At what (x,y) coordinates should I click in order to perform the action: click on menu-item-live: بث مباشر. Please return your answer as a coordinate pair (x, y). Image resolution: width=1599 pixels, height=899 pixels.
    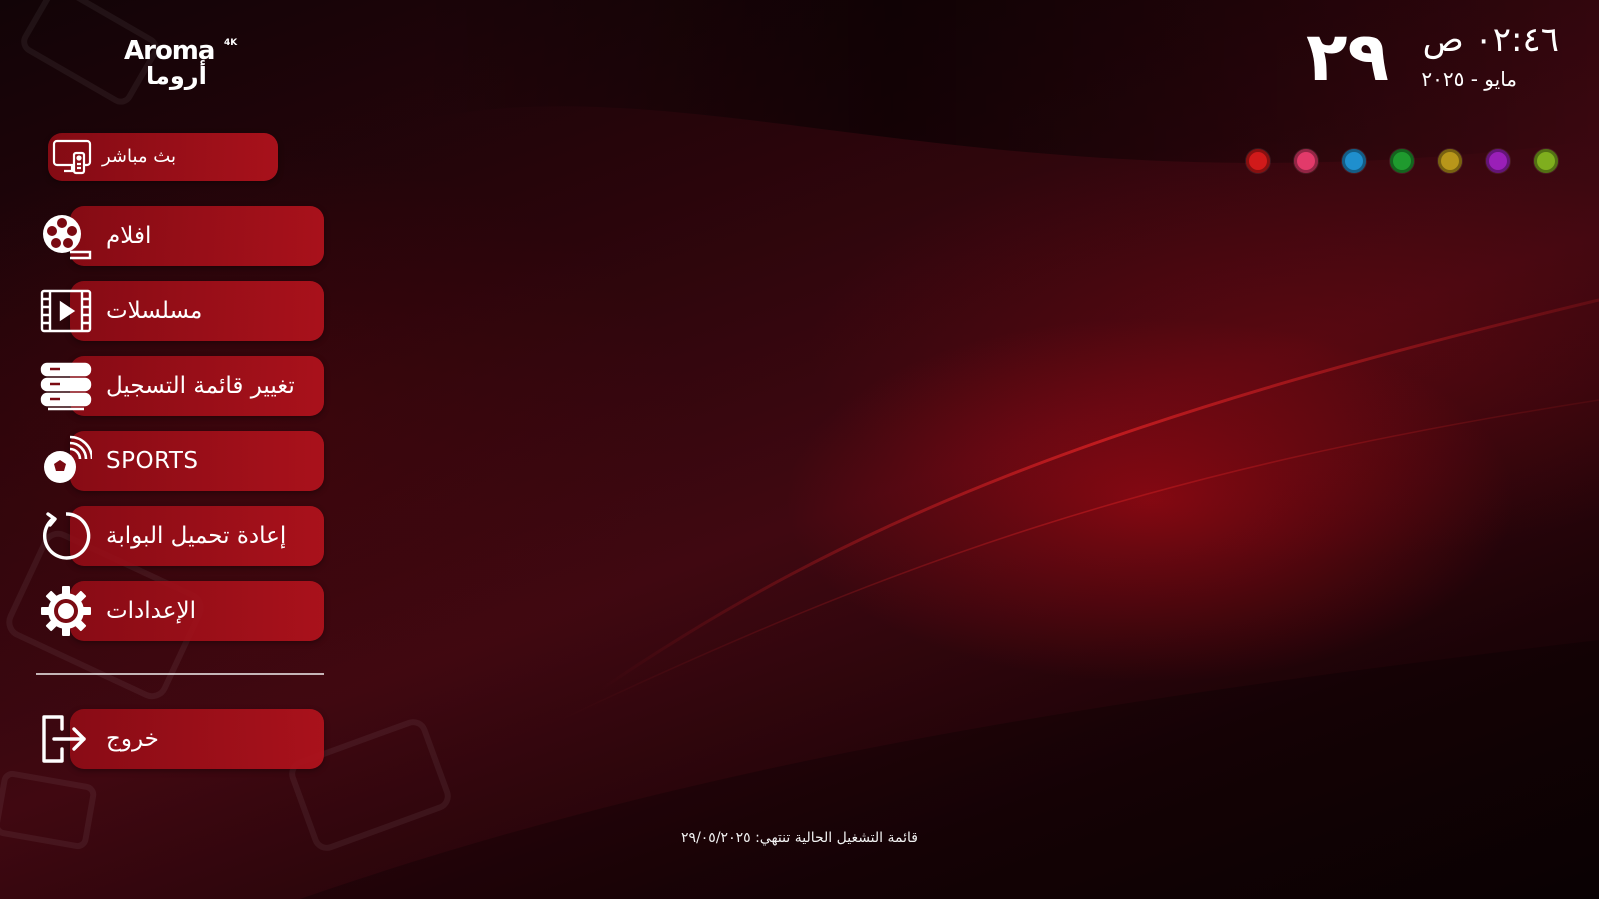
    Looking at the image, I should click on (163, 157).